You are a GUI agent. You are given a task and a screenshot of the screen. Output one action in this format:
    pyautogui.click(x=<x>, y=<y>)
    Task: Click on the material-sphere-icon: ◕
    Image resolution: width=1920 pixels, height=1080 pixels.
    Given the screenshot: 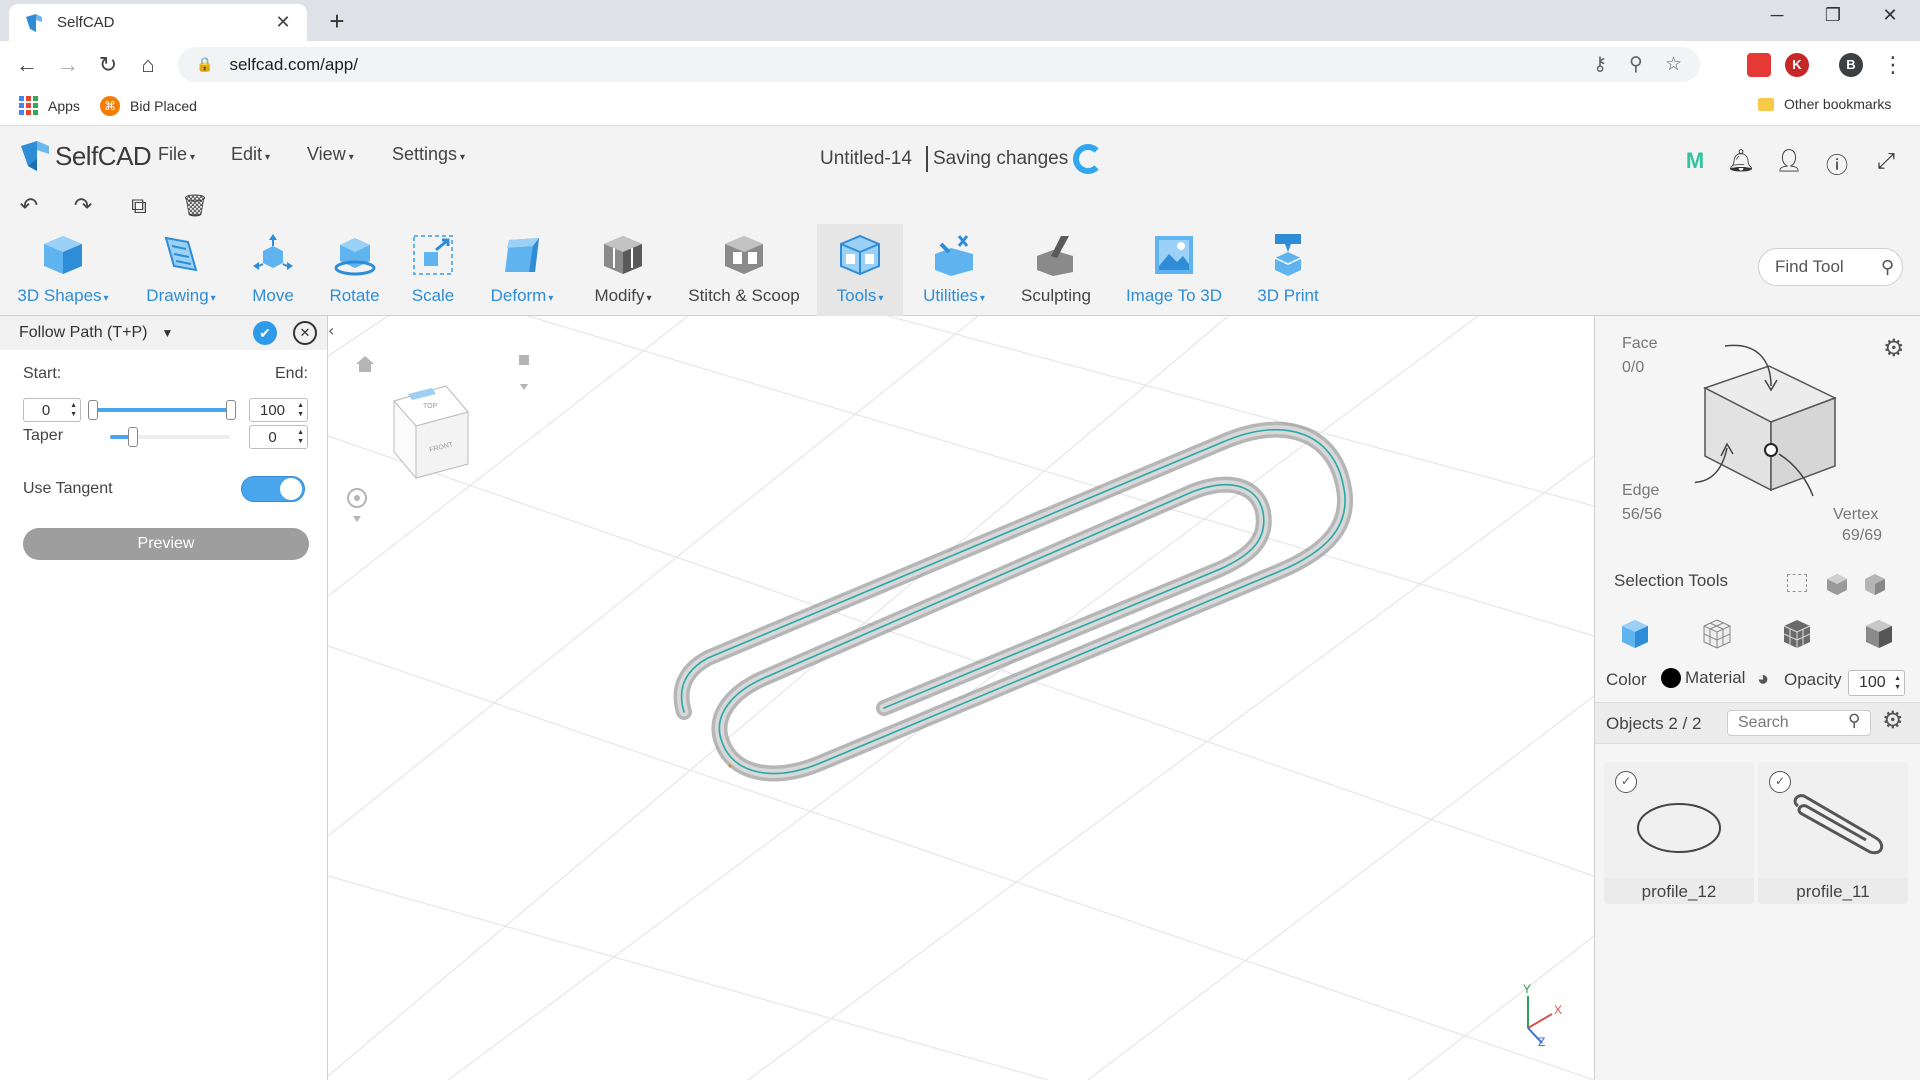 What is the action you would take?
    pyautogui.click(x=1763, y=679)
    